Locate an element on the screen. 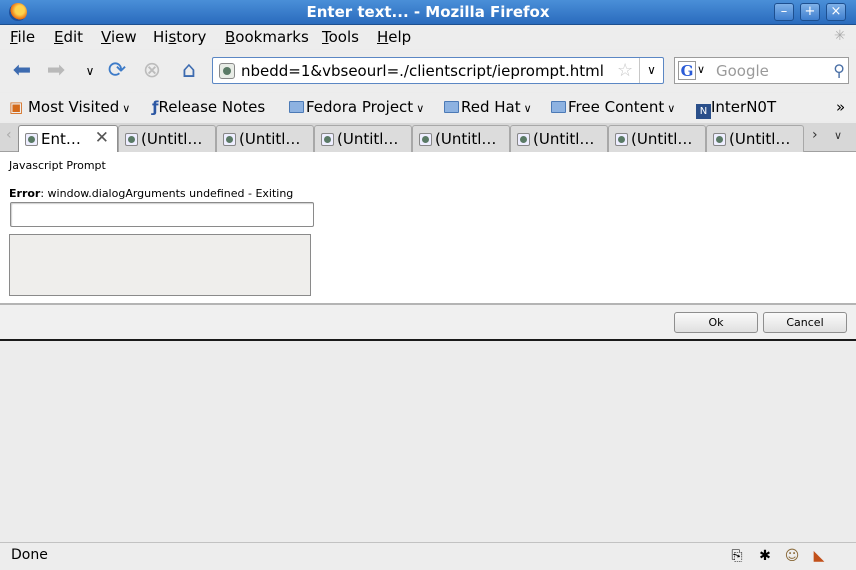 This screenshot has height=570, width=856. menu-file-label: ile is located at coordinates (26, 37).